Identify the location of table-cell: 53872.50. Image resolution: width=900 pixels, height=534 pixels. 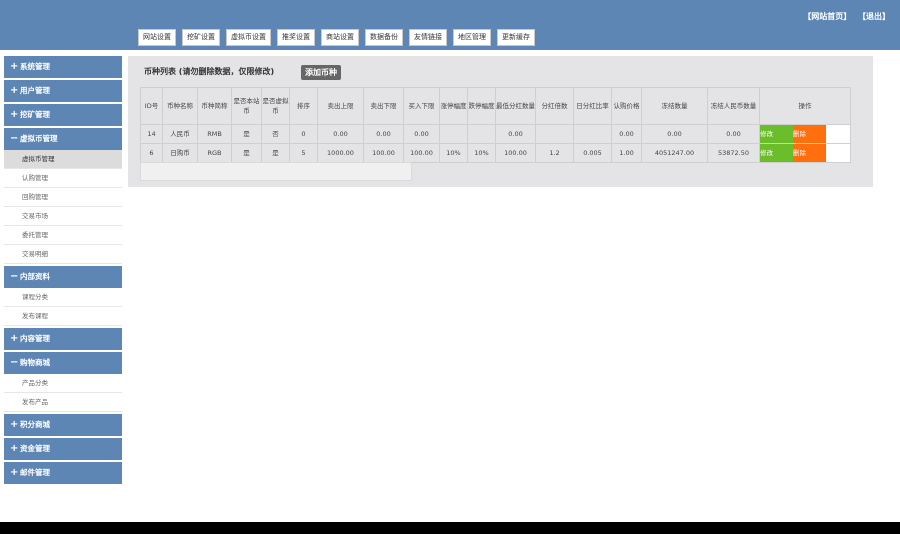
(733, 153).